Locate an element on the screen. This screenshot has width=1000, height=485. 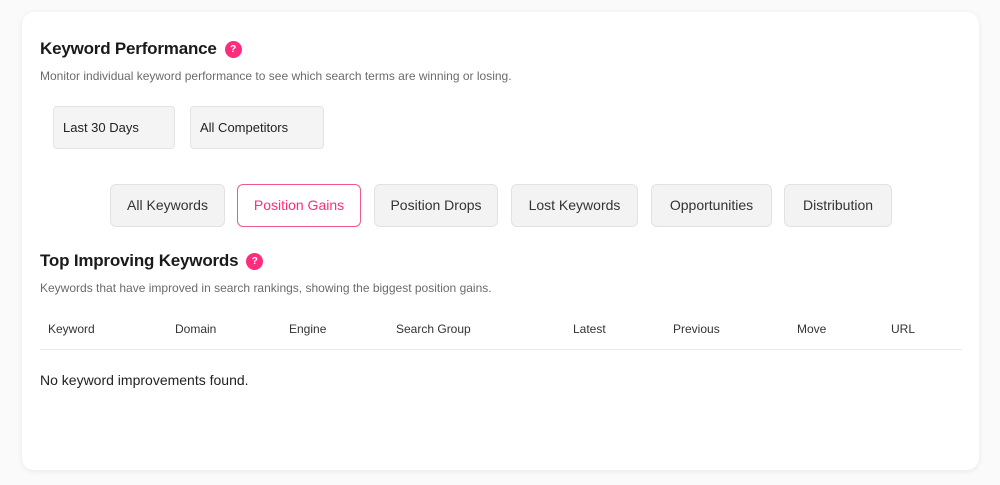
date-range-select: Last 30 Days is located at coordinates (114, 127).